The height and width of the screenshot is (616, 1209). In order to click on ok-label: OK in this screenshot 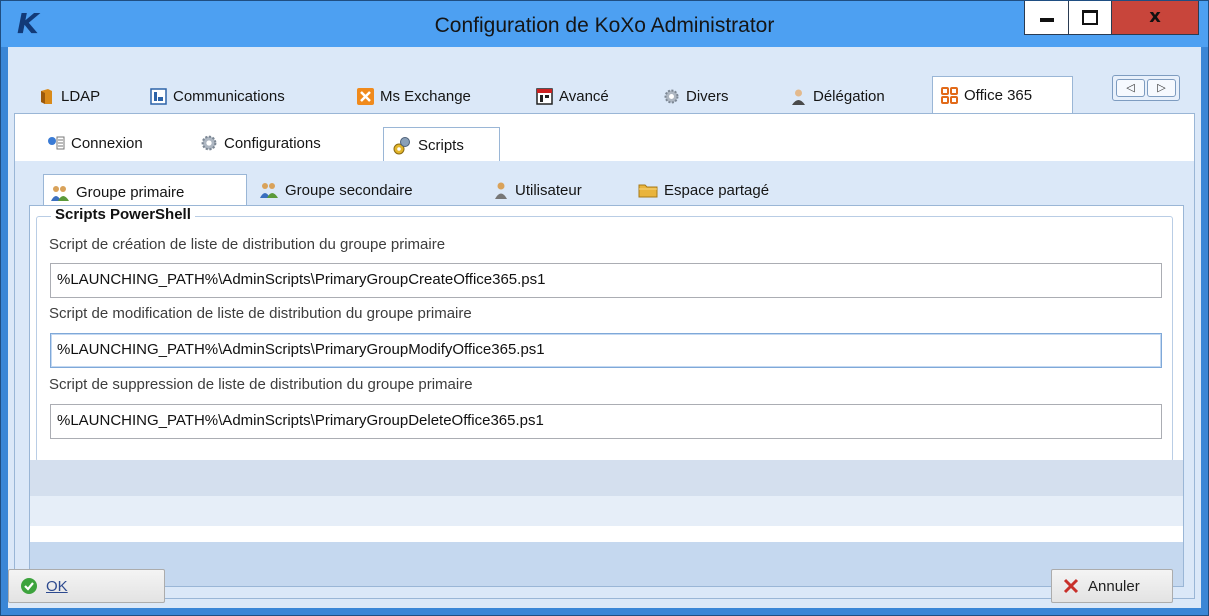, I will do `click(57, 586)`.